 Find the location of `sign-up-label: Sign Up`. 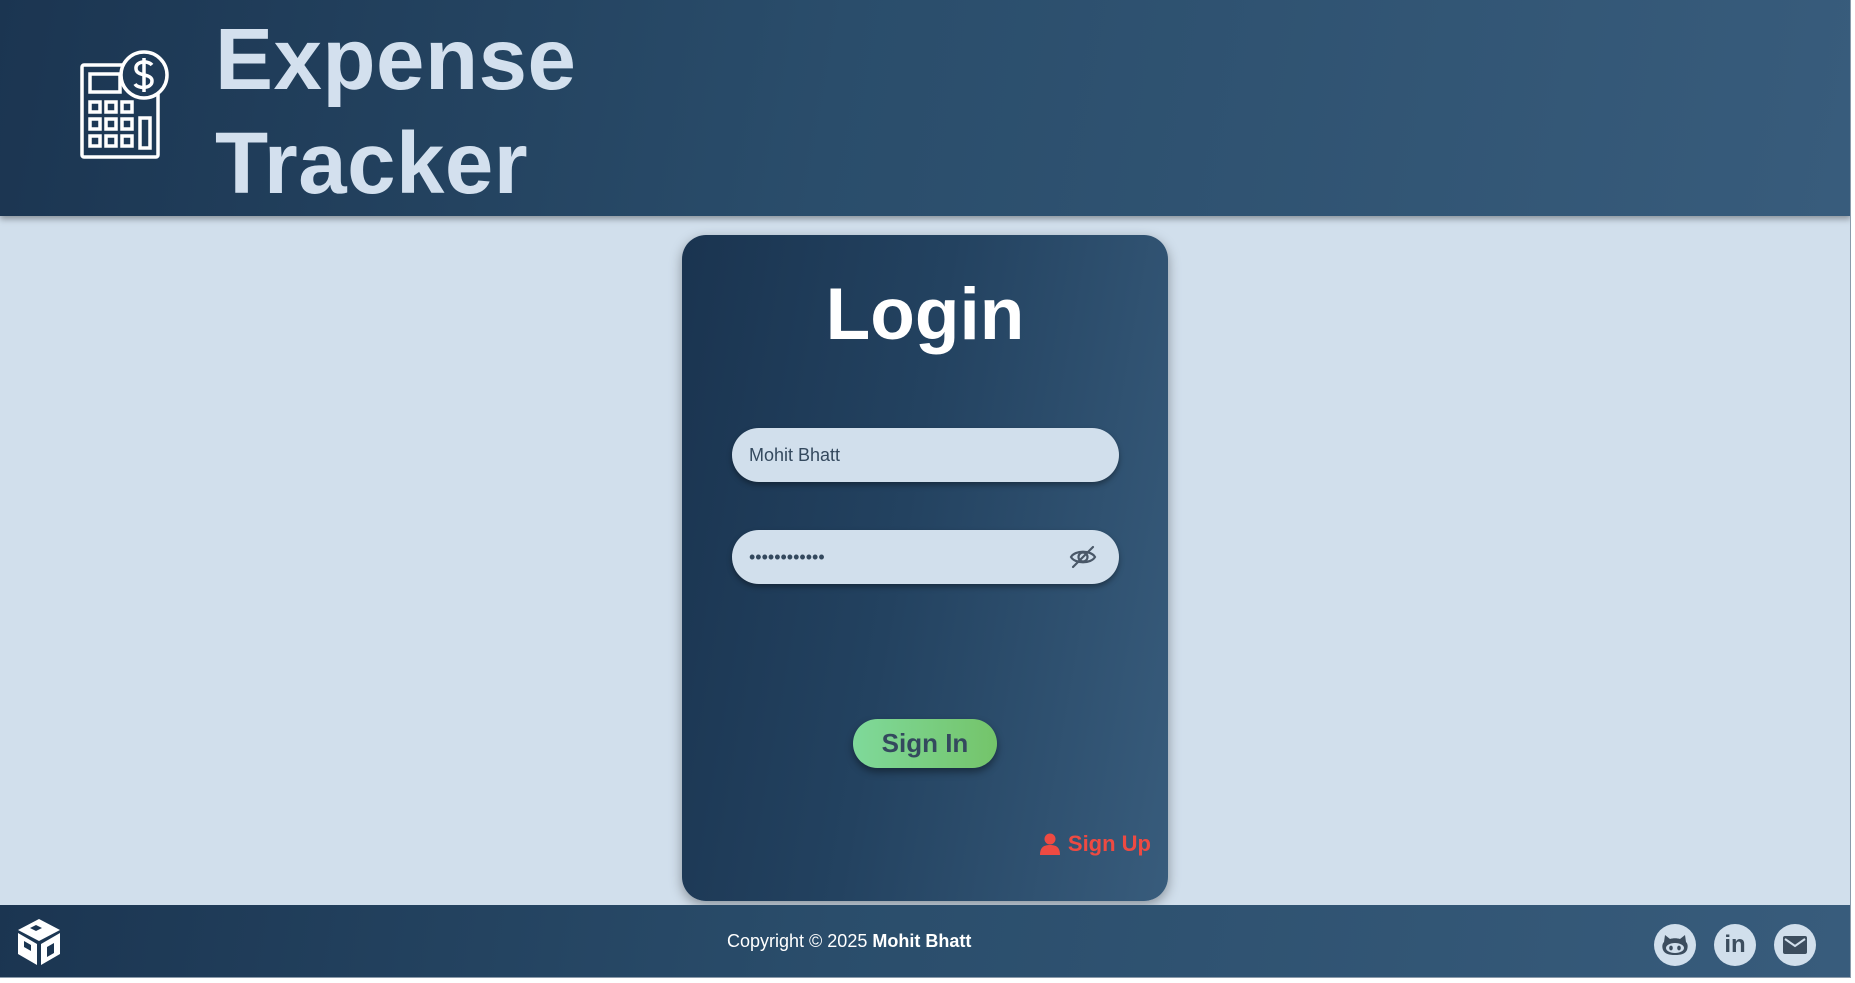

sign-up-label: Sign Up is located at coordinates (1109, 843).